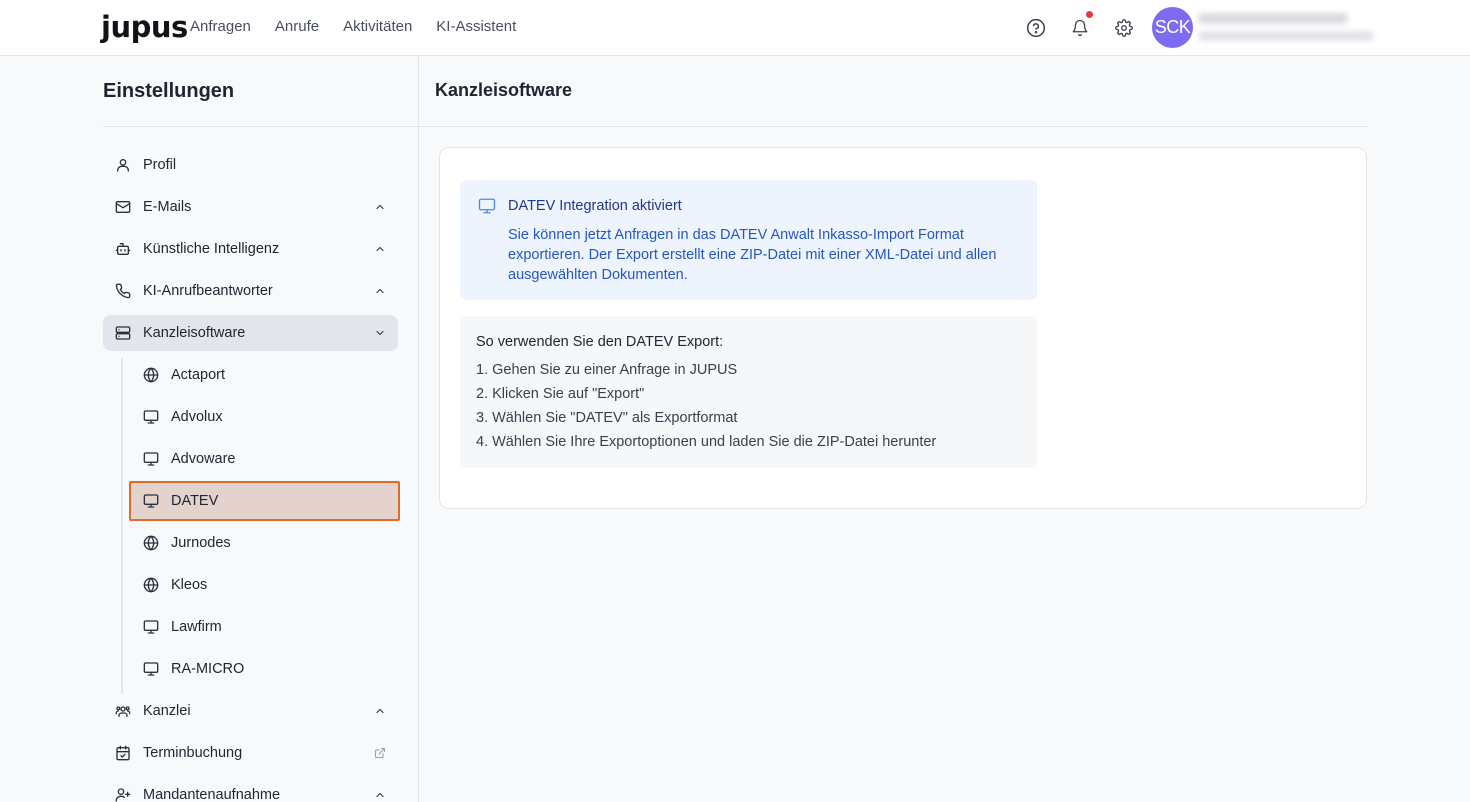 Image resolution: width=1470 pixels, height=802 pixels. Describe the element at coordinates (123, 165) in the screenshot. I see `user-icon` at that location.